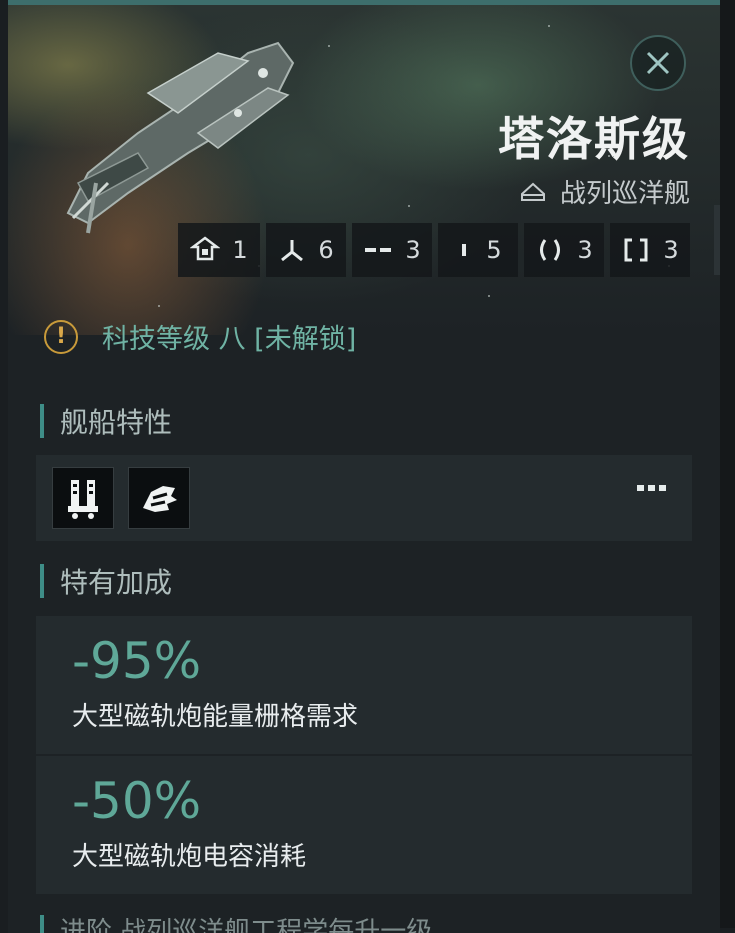 The width and height of the screenshot is (735, 933). What do you see at coordinates (61, 336) in the screenshot?
I see `warning-icon: !` at bounding box center [61, 336].